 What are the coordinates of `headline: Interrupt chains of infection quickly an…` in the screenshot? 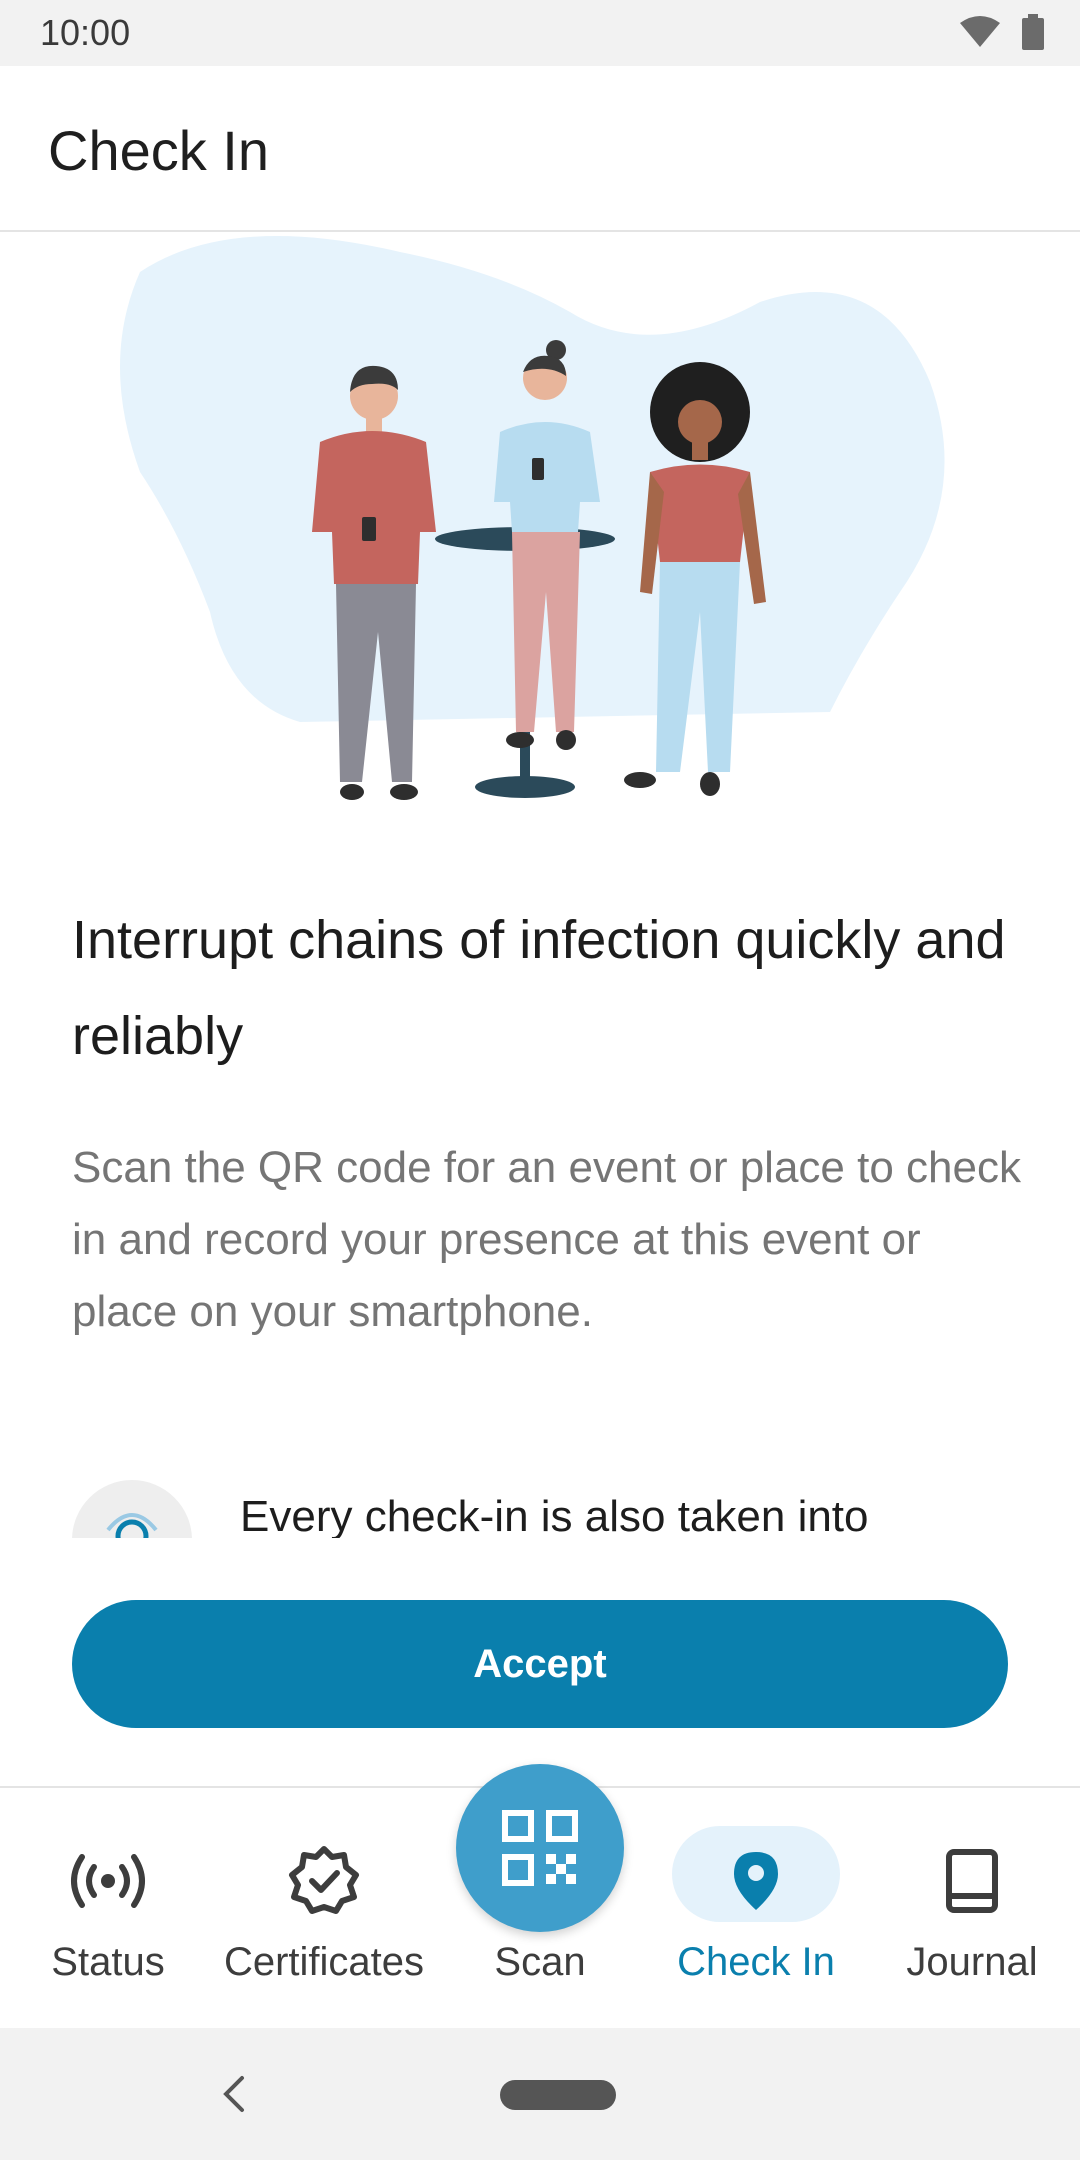 It's located at (539, 988).